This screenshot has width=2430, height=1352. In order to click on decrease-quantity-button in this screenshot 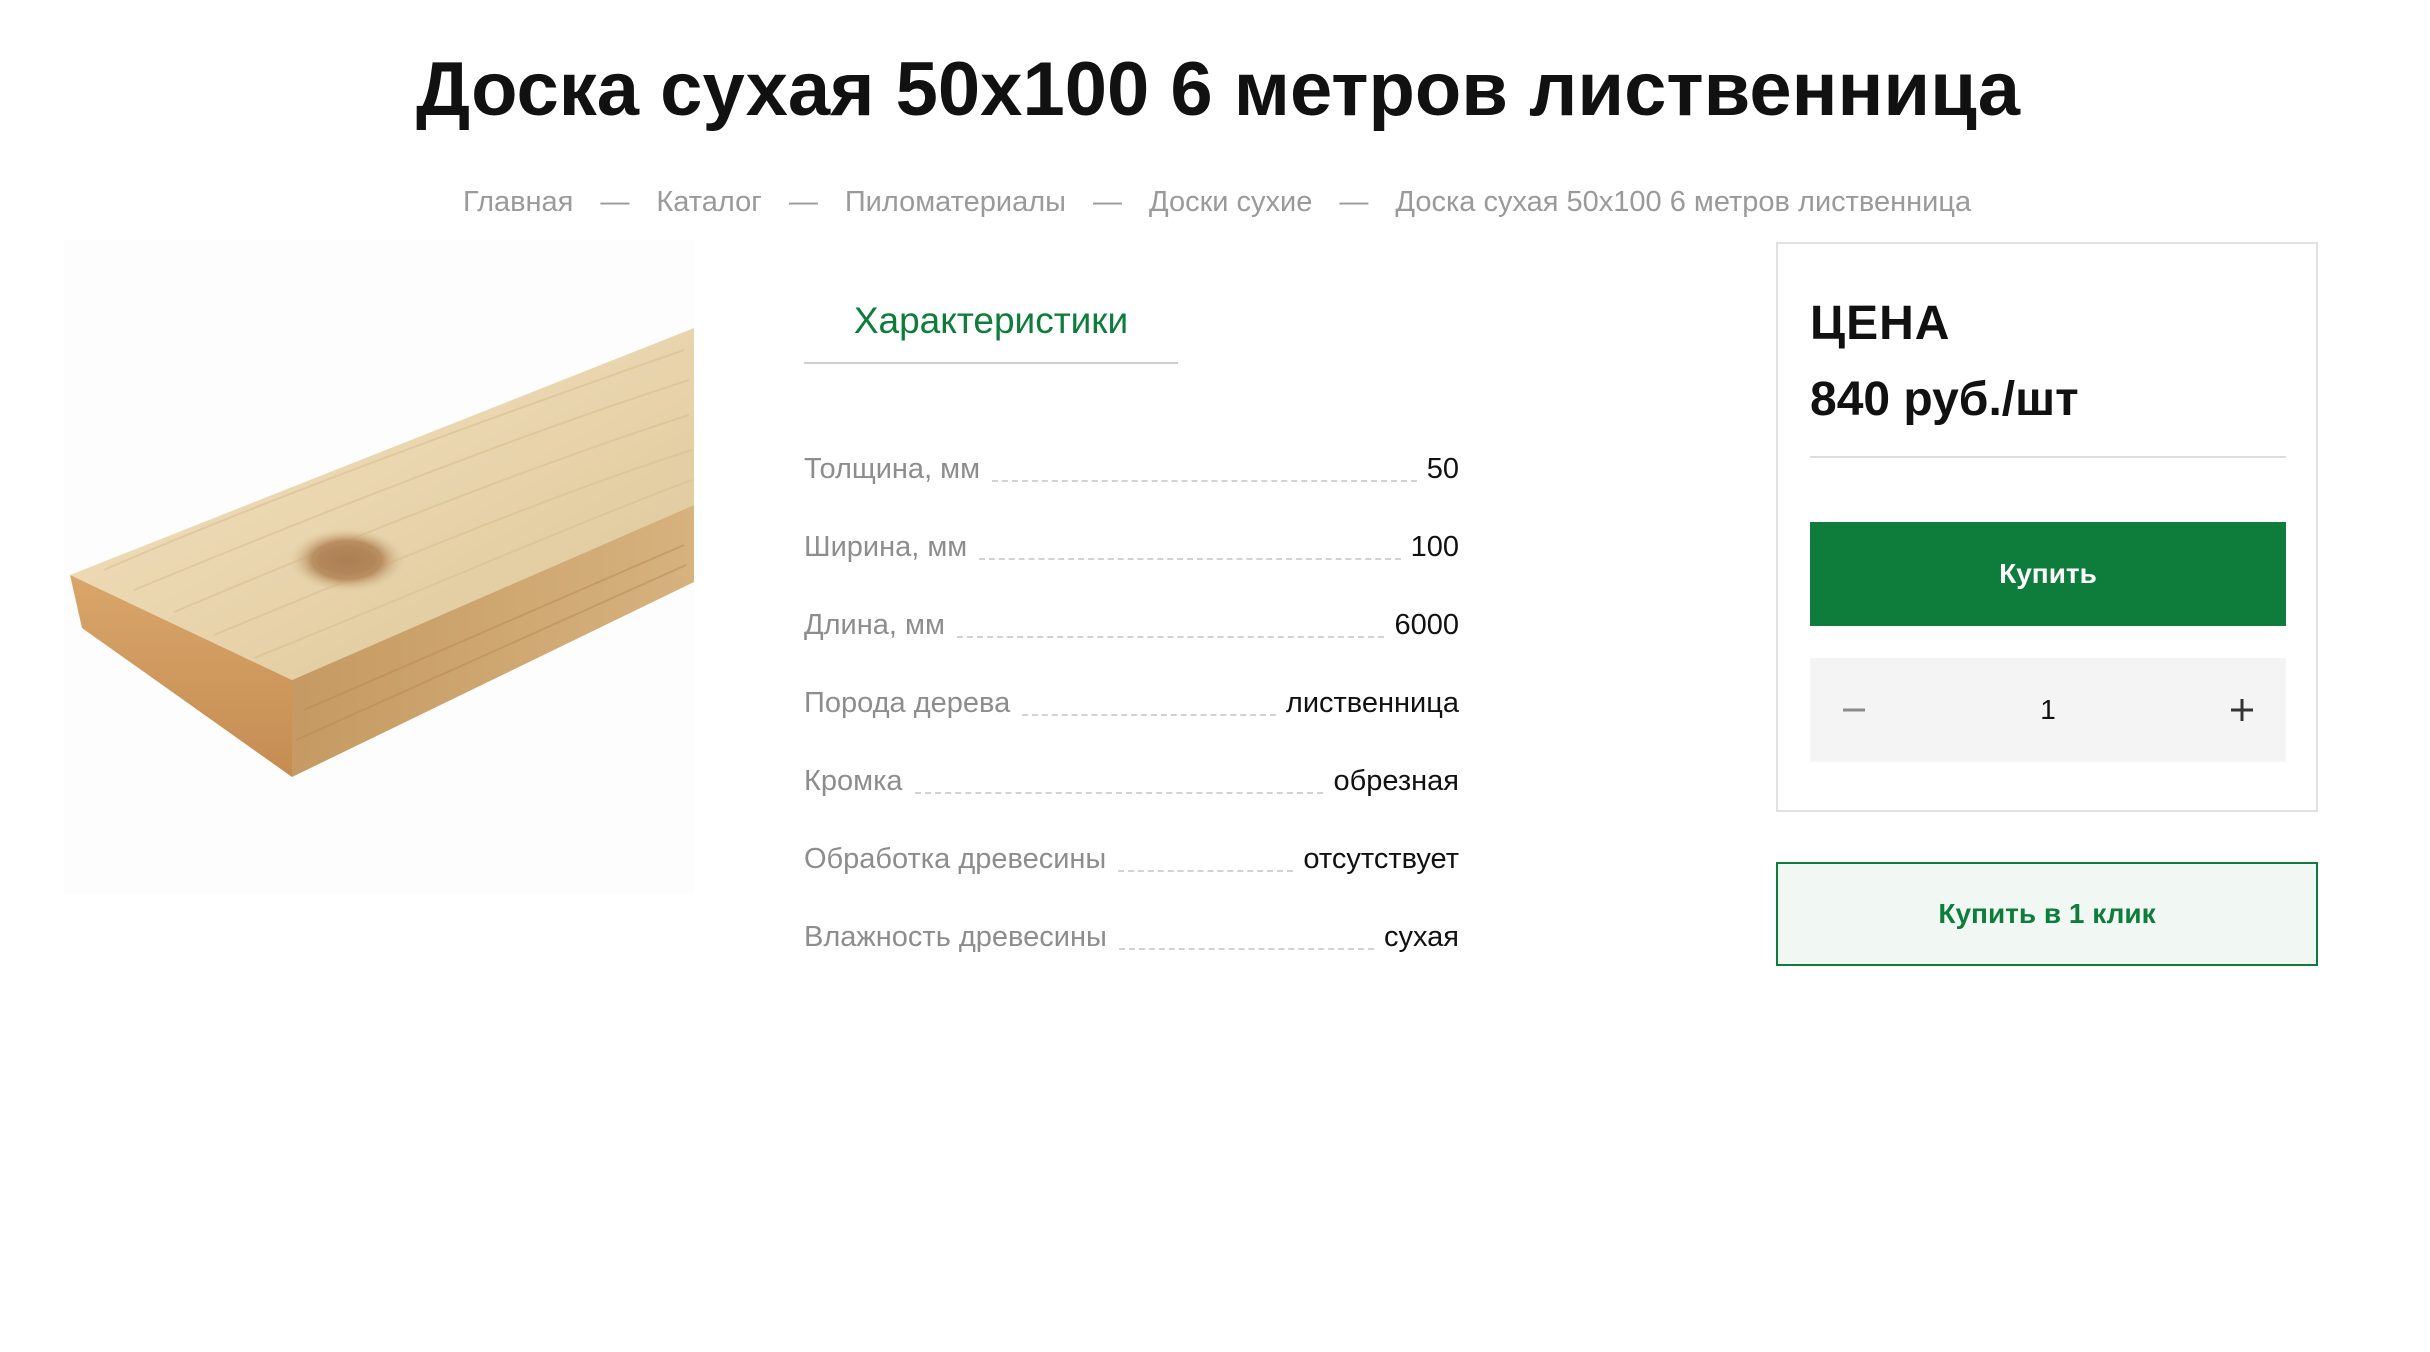, I will do `click(1854, 710)`.